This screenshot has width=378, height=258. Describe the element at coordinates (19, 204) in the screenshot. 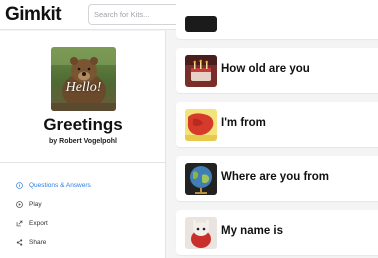

I see `play-circle-icon` at that location.